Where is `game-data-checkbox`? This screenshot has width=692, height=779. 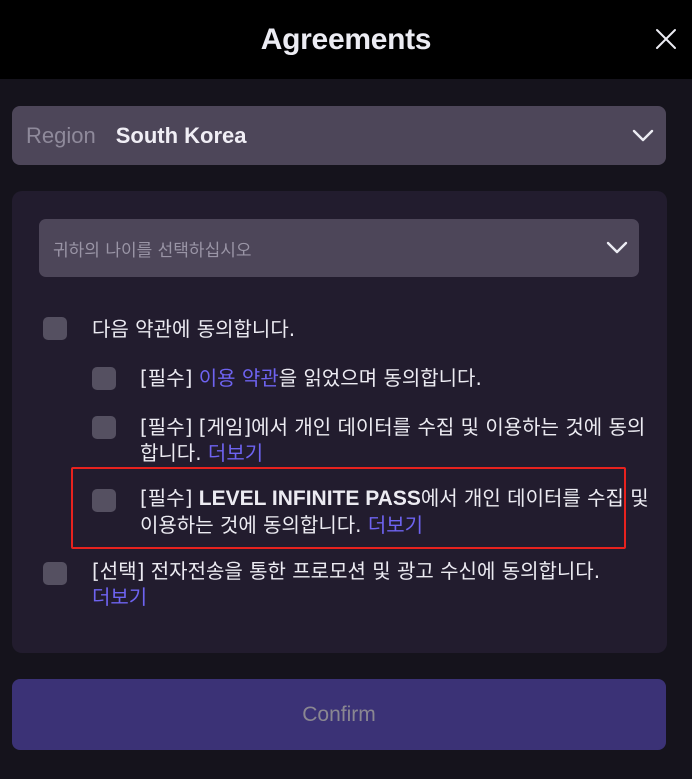 game-data-checkbox is located at coordinates (104, 427).